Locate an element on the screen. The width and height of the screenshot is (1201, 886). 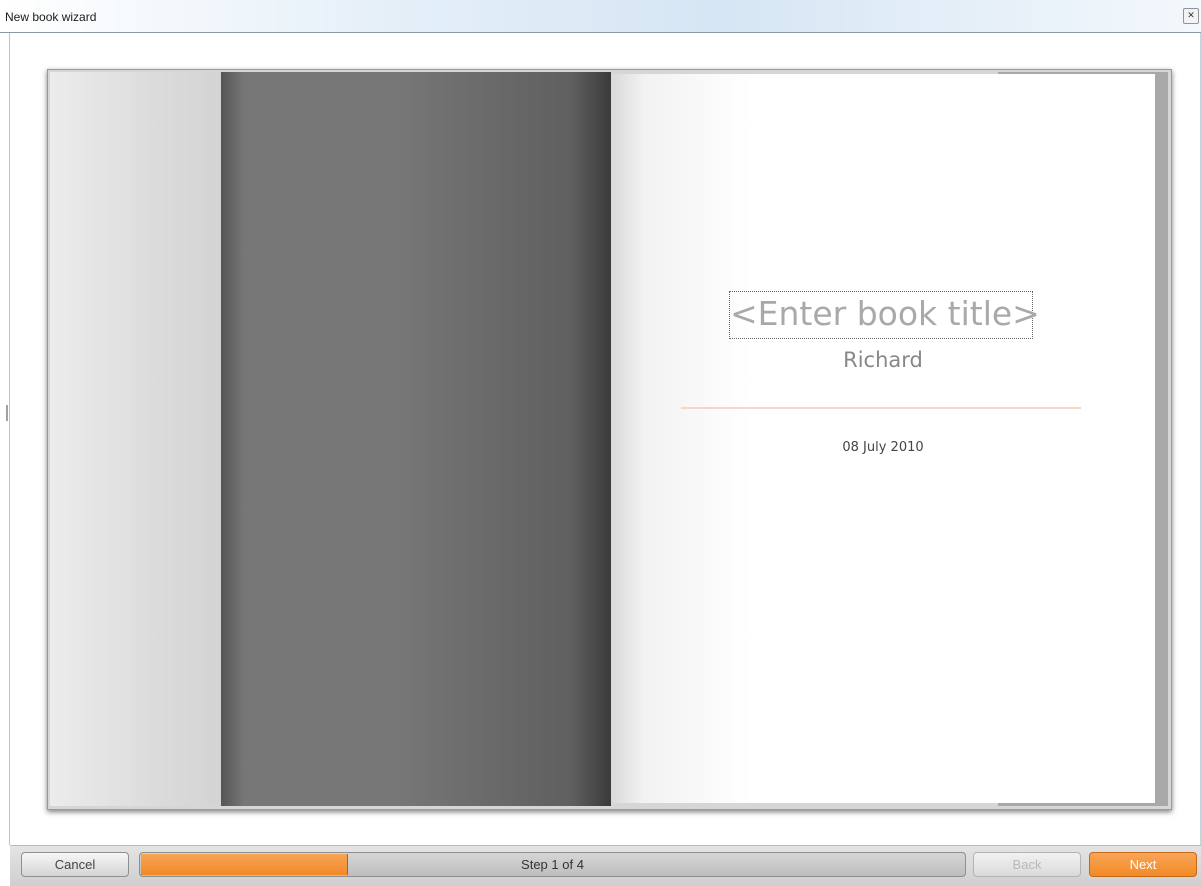
cancel-button: Cancel is located at coordinates (75, 864).